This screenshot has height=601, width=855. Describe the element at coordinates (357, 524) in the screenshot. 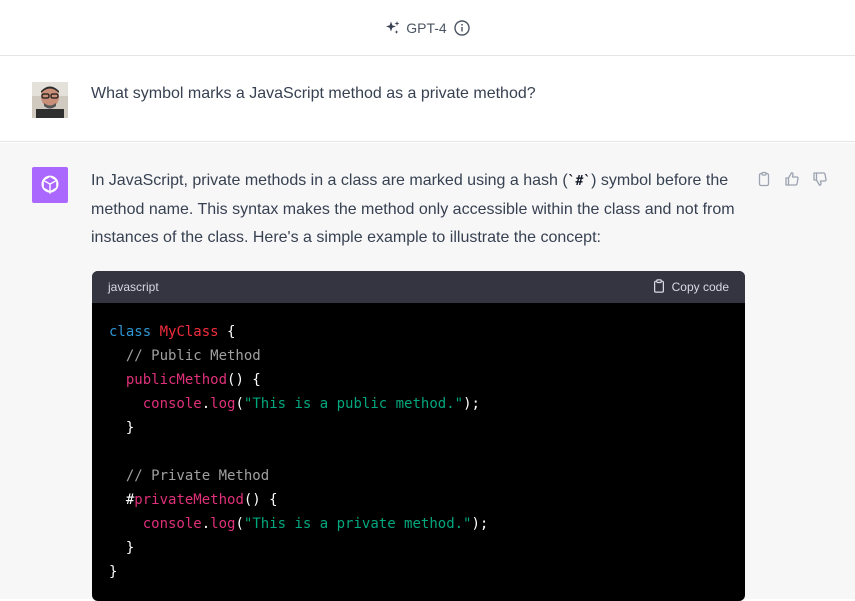

I see `code-string: "This is a private method."` at that location.